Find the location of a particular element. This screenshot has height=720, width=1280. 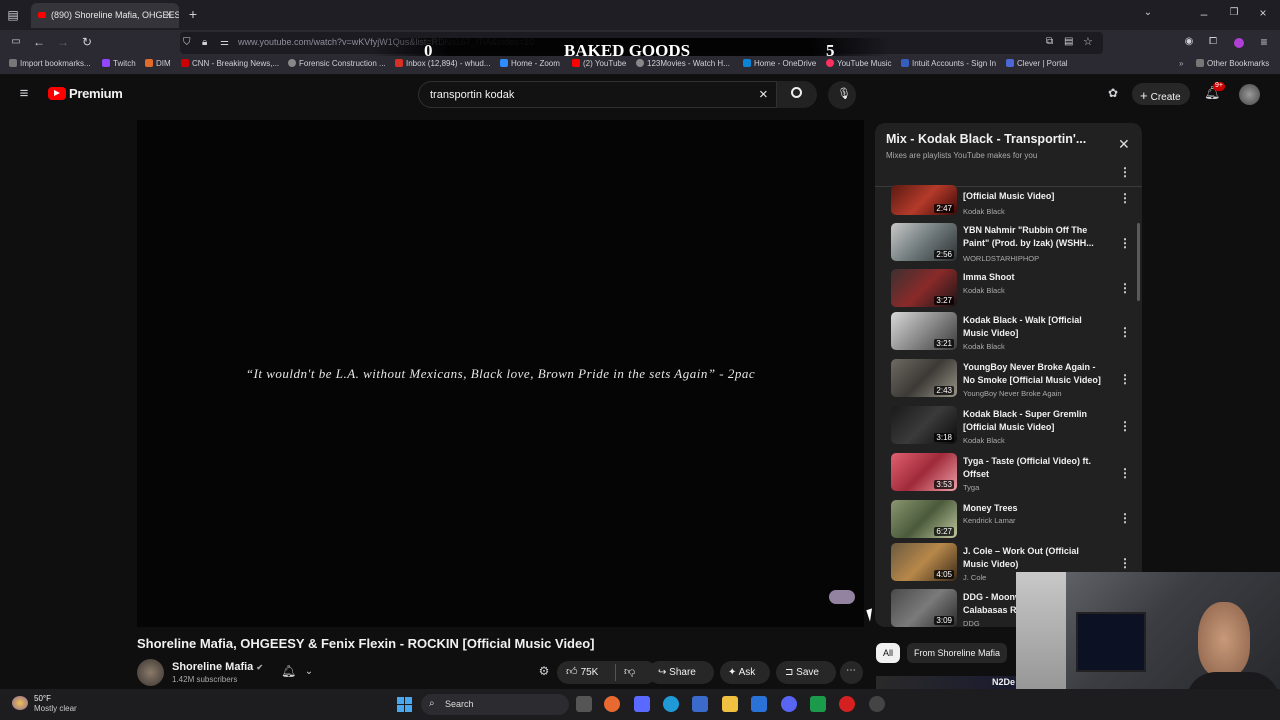

share-button: ↪ Share is located at coordinates (681, 672).